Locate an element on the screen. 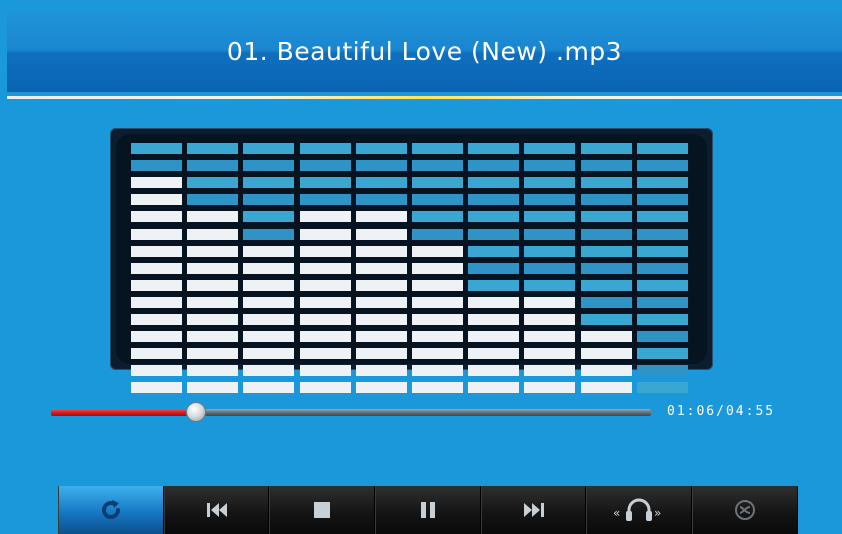 This screenshot has height=534, width=842. stop-icon is located at coordinates (322, 510).